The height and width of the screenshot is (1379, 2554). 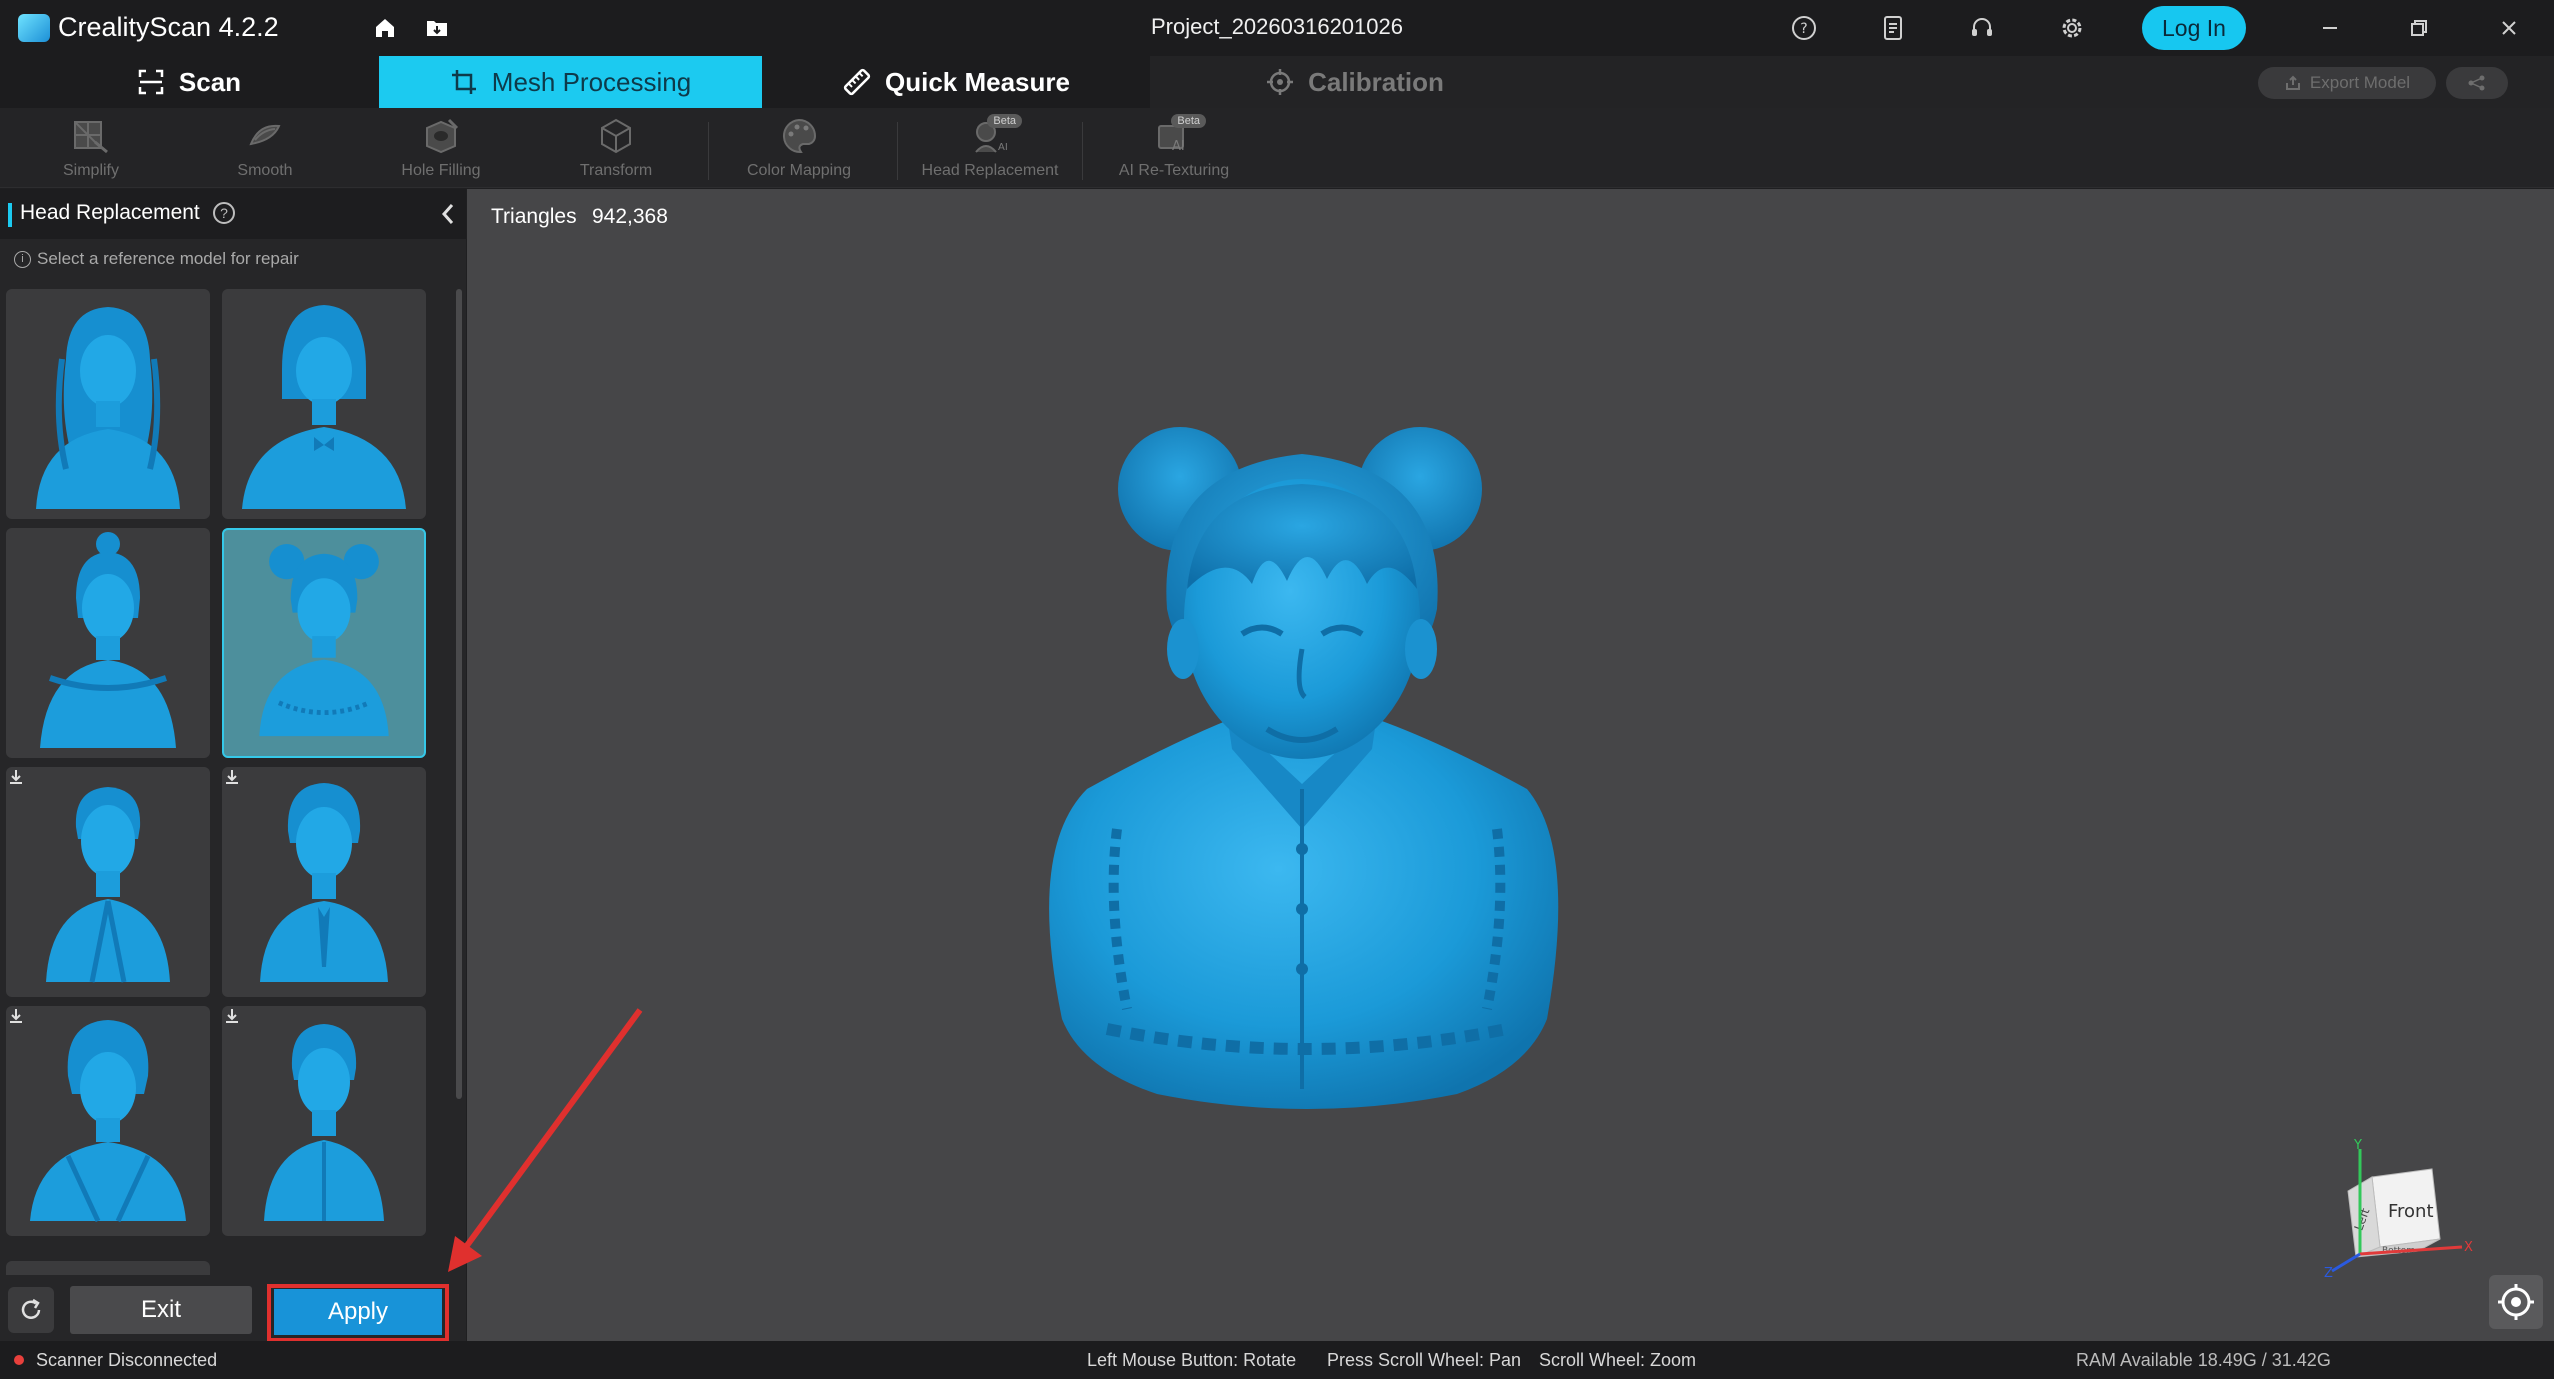 I want to click on target-icon, so click(x=2516, y=1302).